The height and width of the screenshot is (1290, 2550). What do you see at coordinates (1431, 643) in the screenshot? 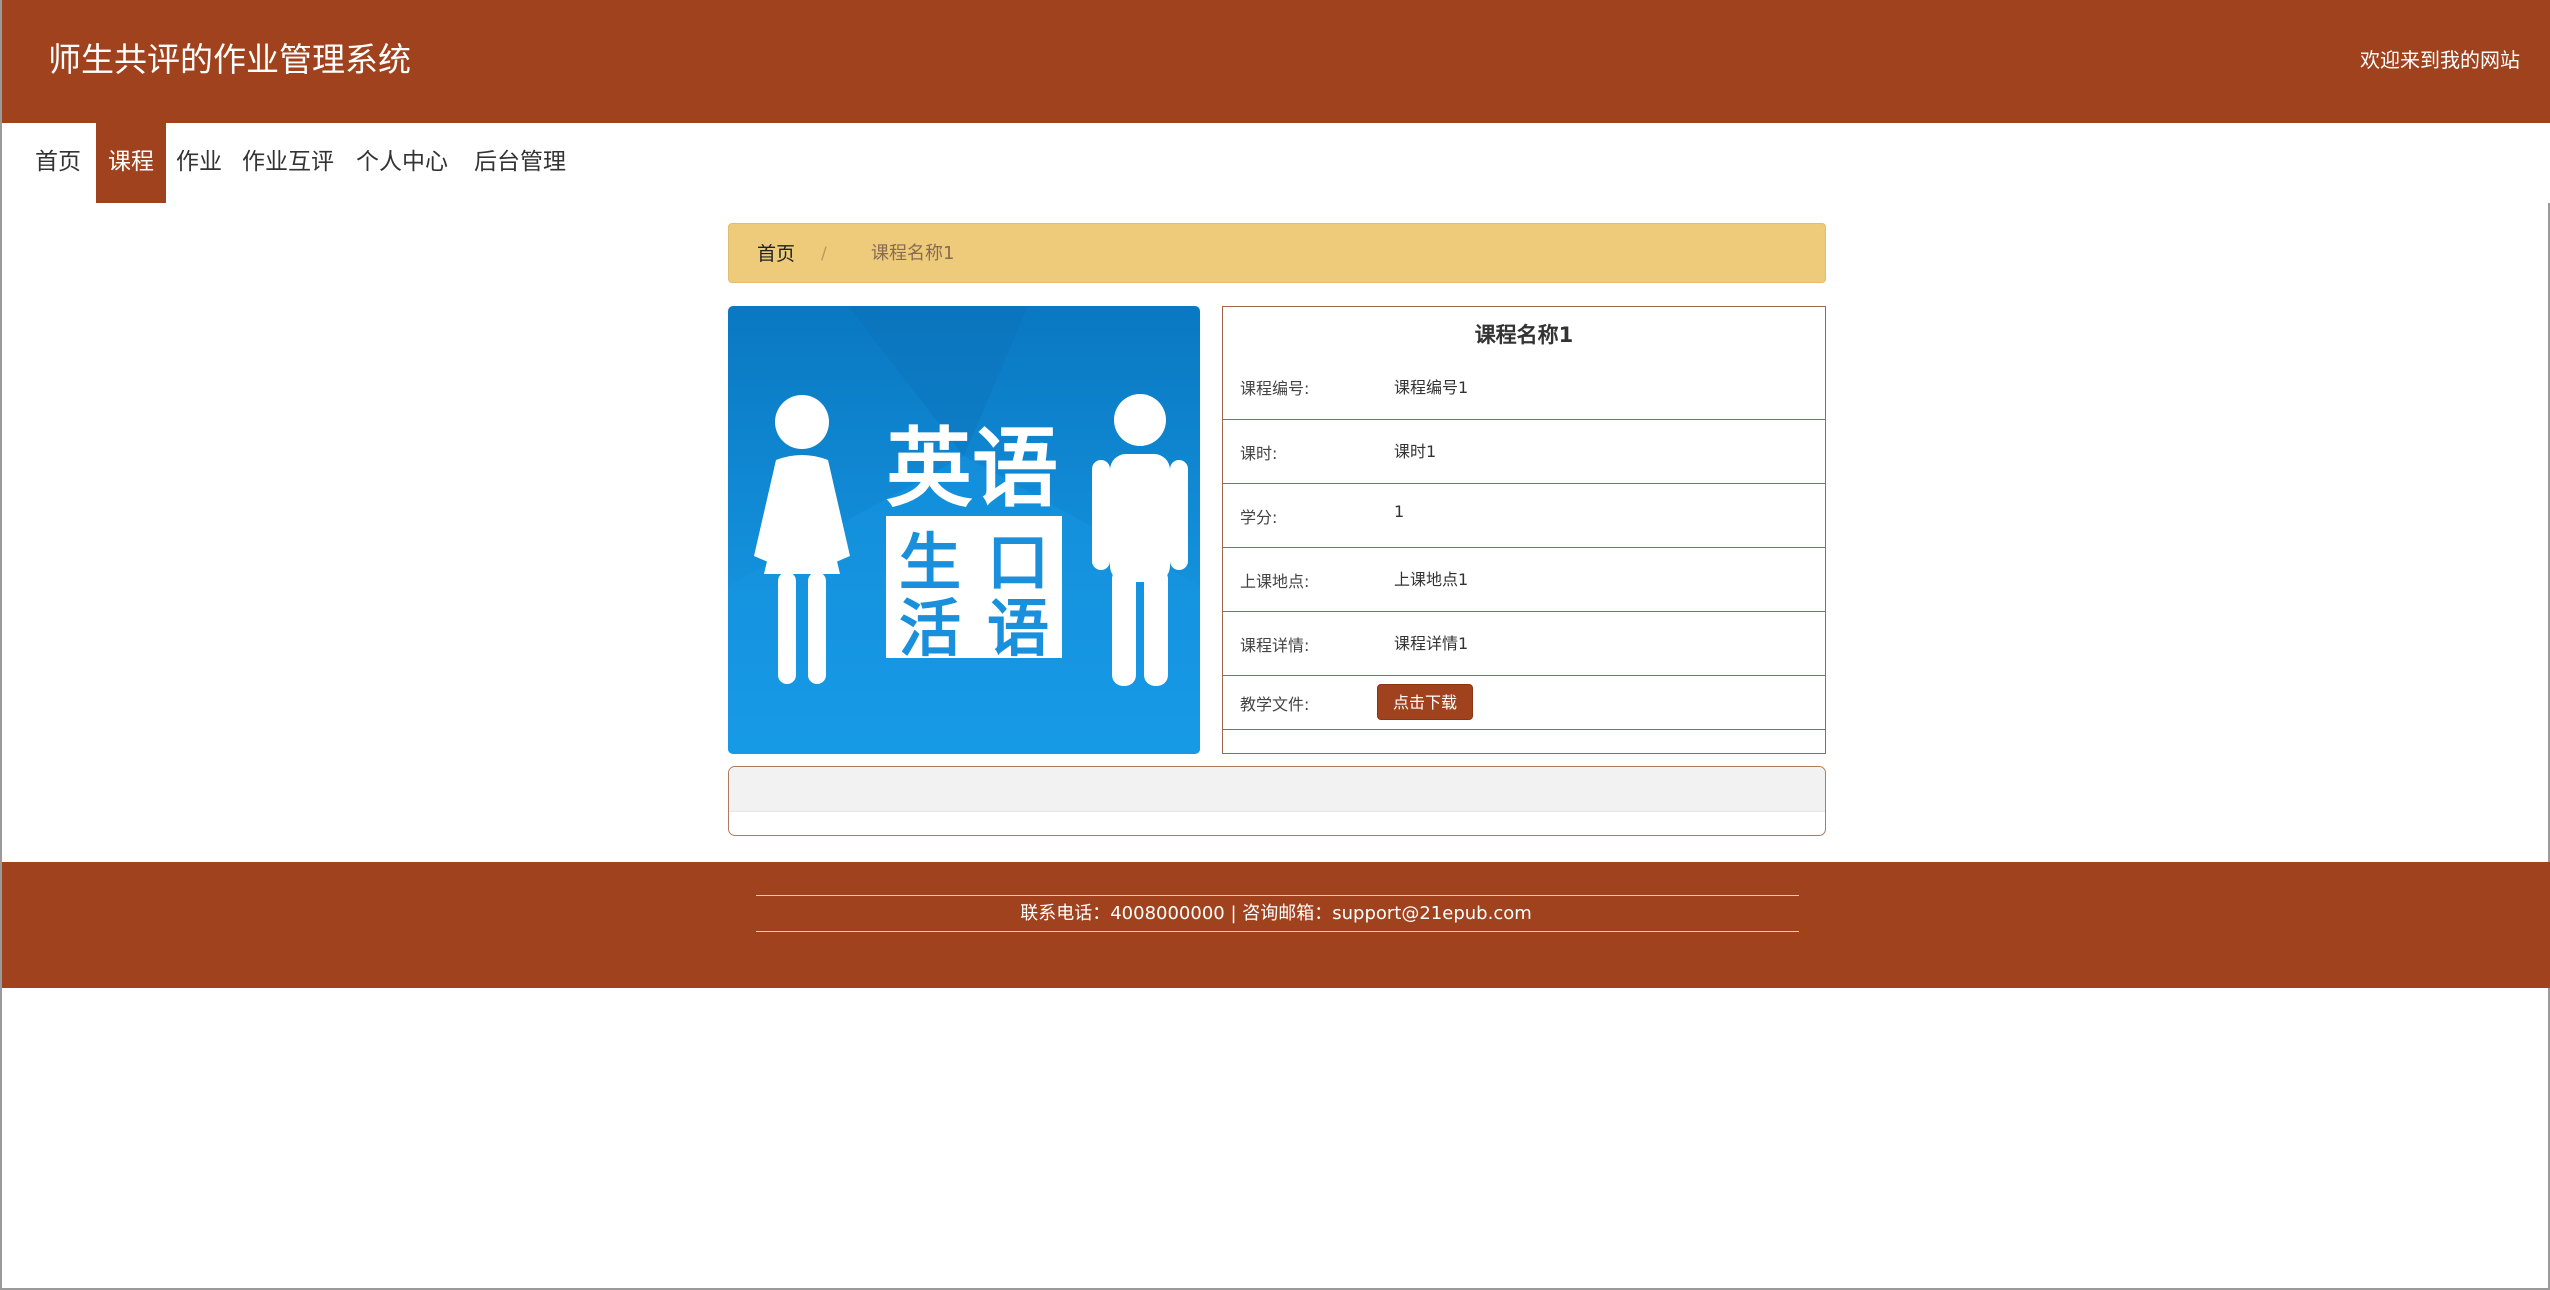
I see `course-details-value: 课程详情1` at bounding box center [1431, 643].